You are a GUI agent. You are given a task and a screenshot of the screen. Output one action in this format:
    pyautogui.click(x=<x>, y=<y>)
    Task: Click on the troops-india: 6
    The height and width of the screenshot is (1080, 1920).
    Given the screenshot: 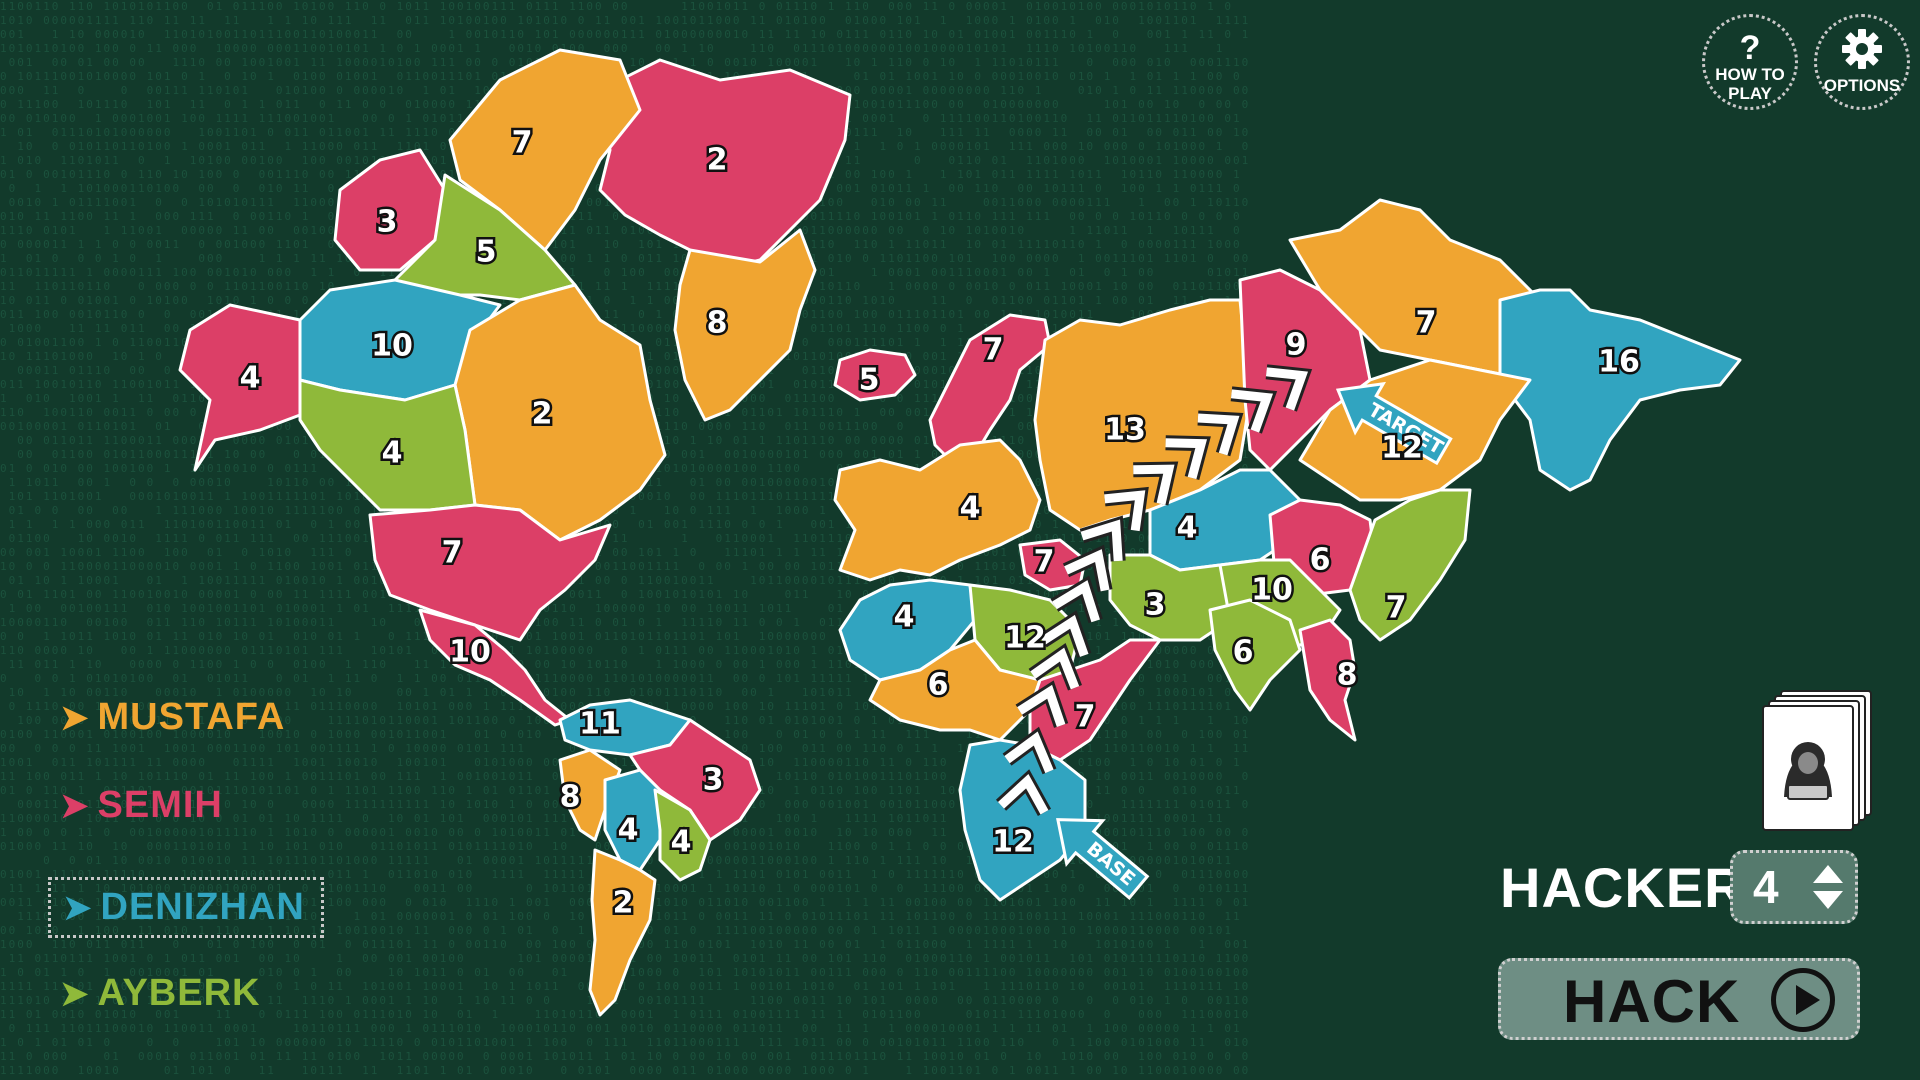 What is the action you would take?
    pyautogui.click(x=1243, y=652)
    